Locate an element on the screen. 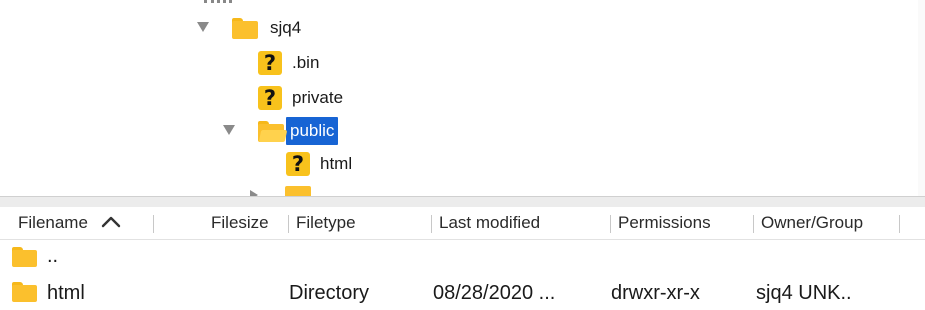 This screenshot has height=310, width=925. column-header-last-modified: Last modified is located at coordinates (489, 223).